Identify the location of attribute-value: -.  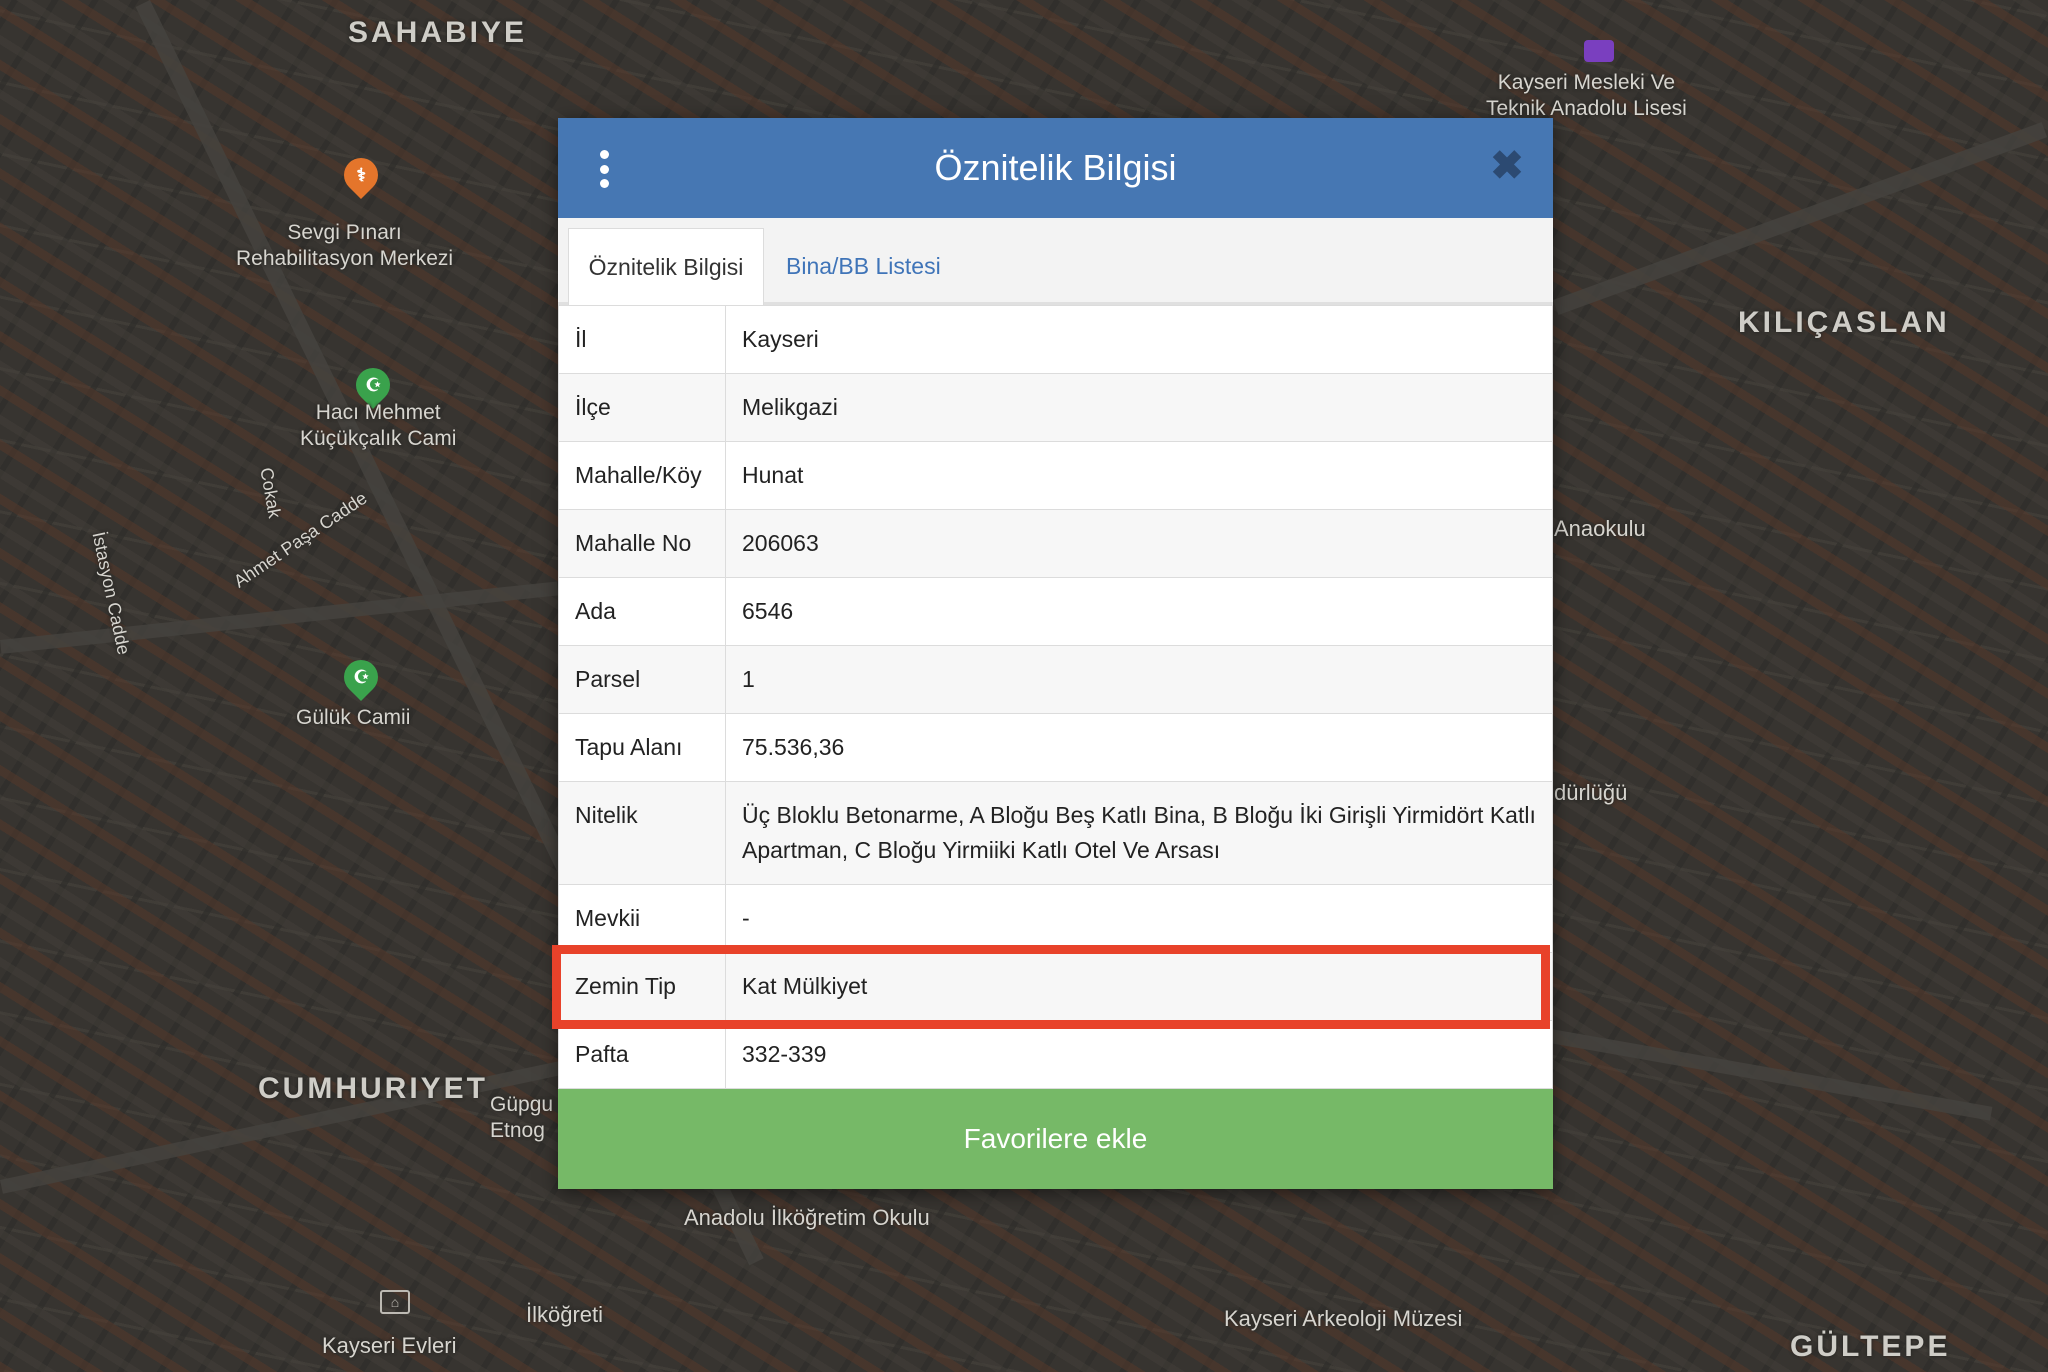
(1139, 918).